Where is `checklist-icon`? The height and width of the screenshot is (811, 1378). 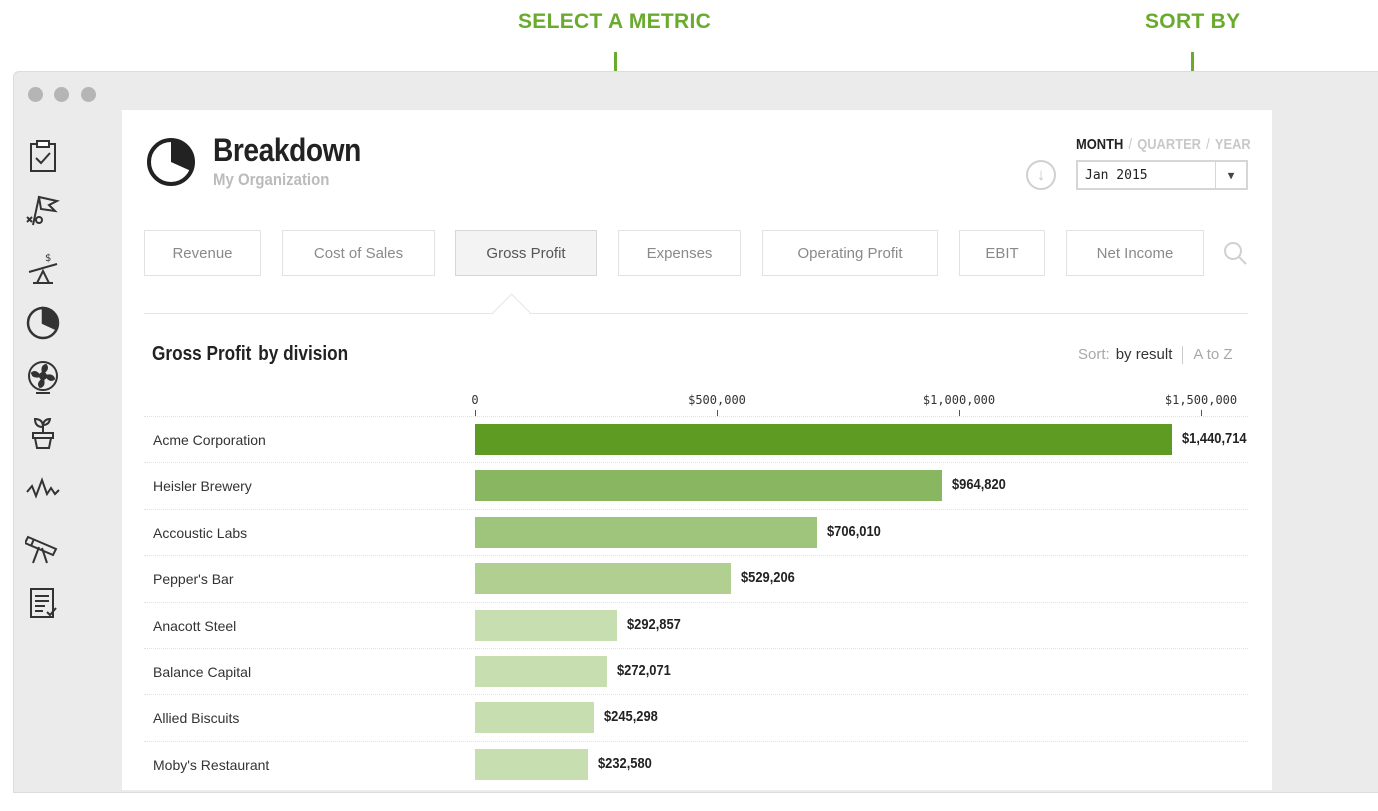 checklist-icon is located at coordinates (43, 156).